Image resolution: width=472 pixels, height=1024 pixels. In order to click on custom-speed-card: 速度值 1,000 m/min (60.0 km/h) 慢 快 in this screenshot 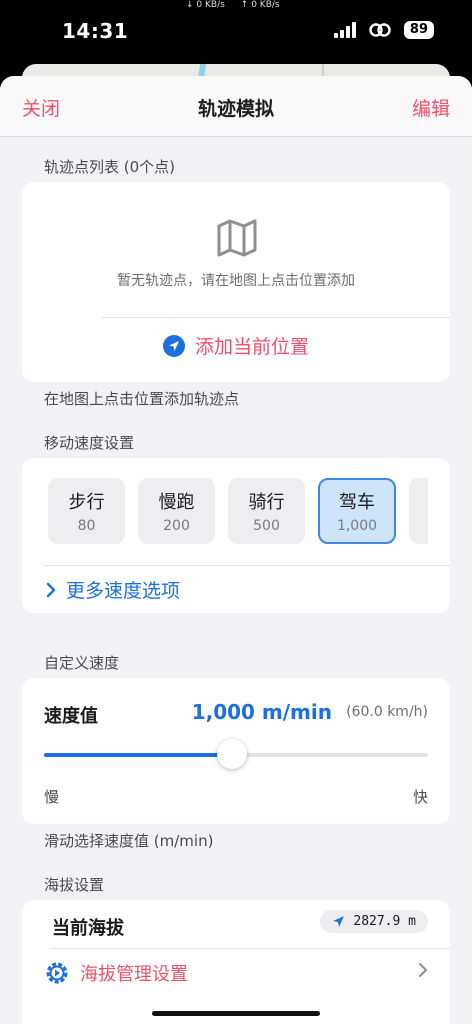, I will do `click(236, 751)`.